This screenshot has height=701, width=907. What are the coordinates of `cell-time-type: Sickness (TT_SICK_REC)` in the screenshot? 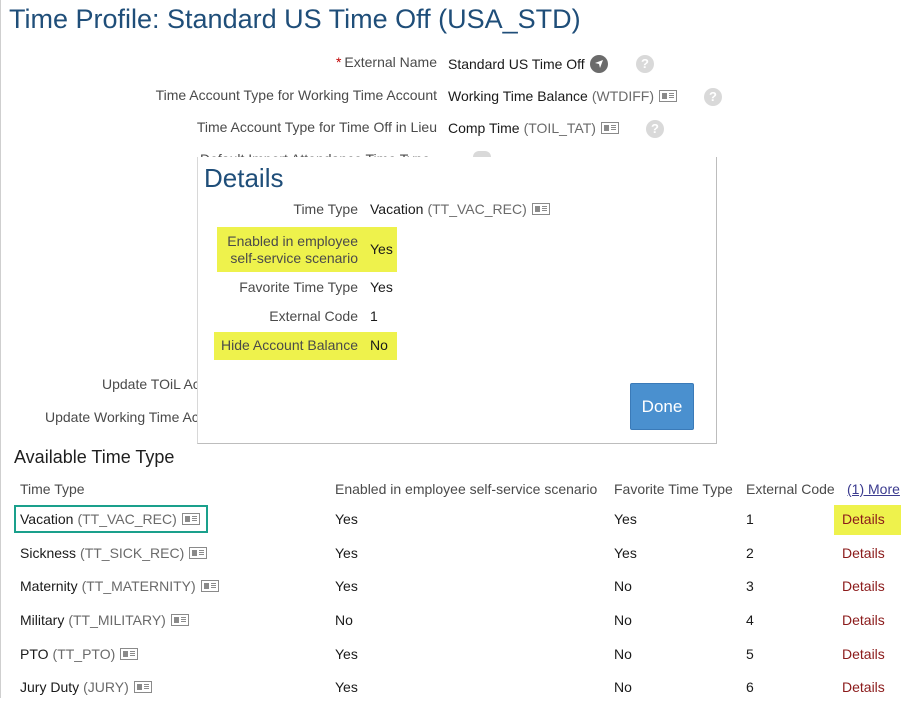 It's located at (114, 553).